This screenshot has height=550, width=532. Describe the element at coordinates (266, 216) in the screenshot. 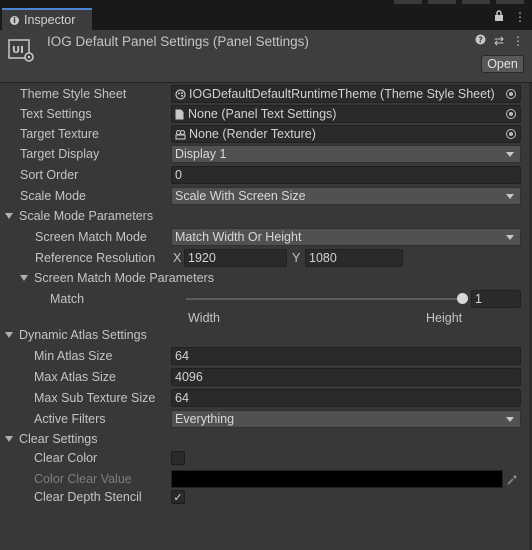

I see `scale-mode-parameters-foldout: Scale Mode Parameters` at that location.